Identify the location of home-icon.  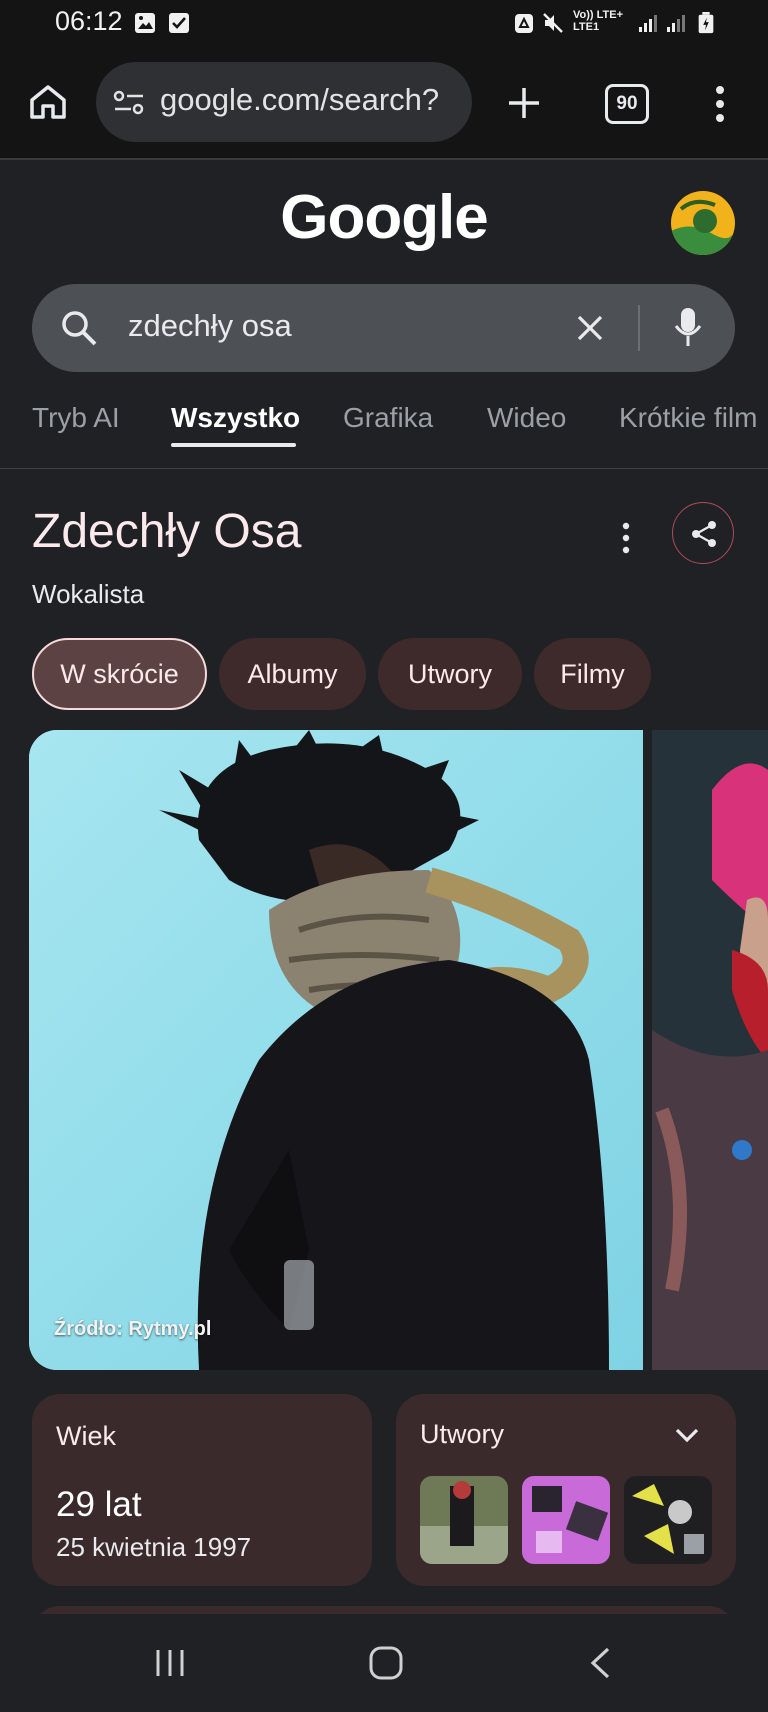
(48, 102).